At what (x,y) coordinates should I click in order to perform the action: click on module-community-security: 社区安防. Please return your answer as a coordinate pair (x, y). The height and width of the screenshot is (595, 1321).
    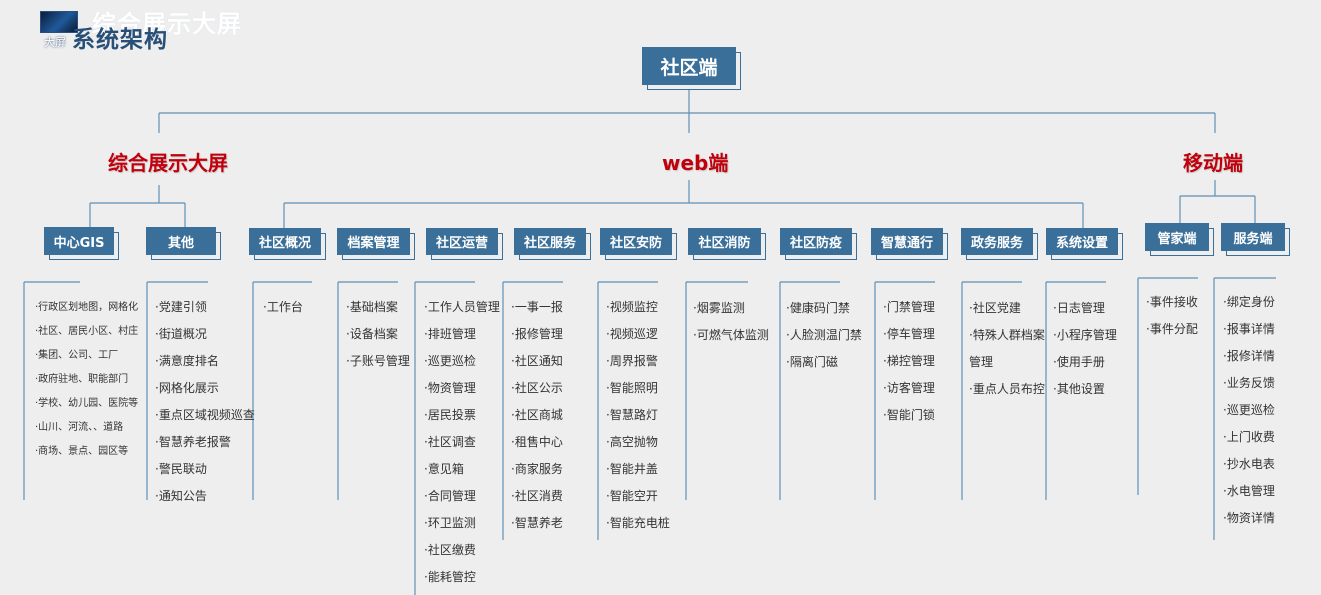
    Looking at the image, I should click on (636, 241).